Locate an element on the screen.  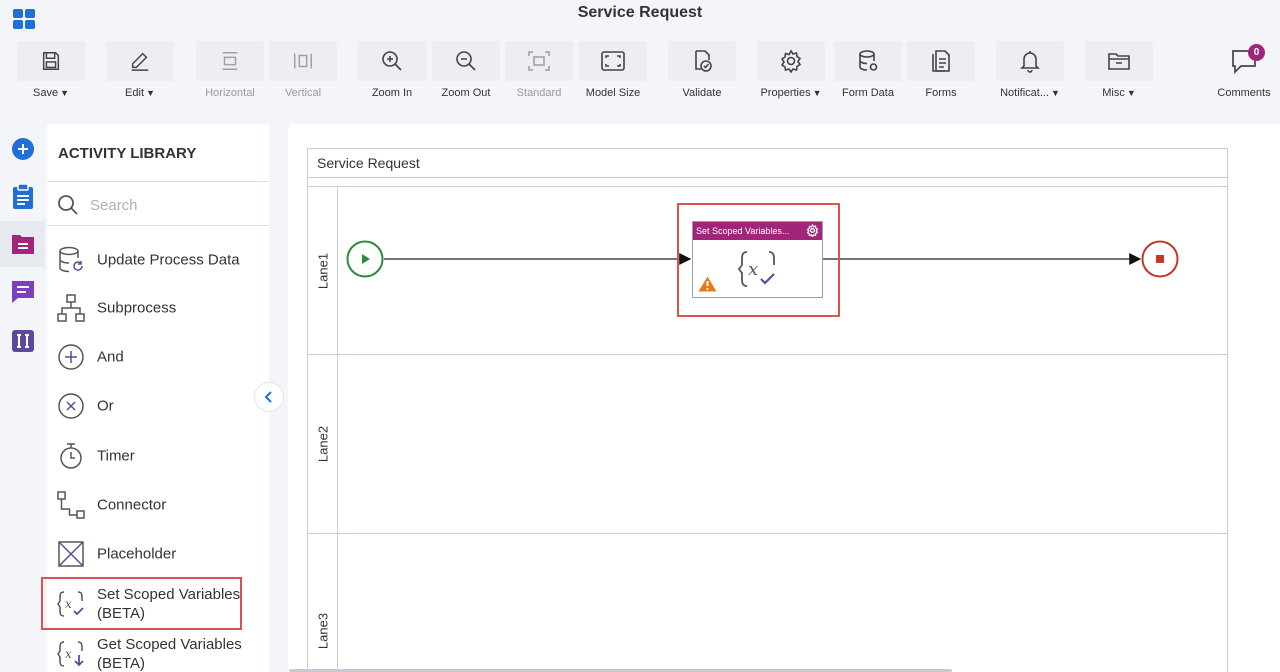
flow-layer is located at coordinates (762, 259).